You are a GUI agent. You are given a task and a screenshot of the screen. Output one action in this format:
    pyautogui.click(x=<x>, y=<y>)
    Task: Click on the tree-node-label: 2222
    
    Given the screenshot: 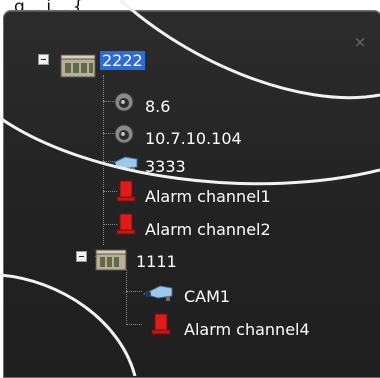 What is the action you would take?
    pyautogui.click(x=122, y=60)
    